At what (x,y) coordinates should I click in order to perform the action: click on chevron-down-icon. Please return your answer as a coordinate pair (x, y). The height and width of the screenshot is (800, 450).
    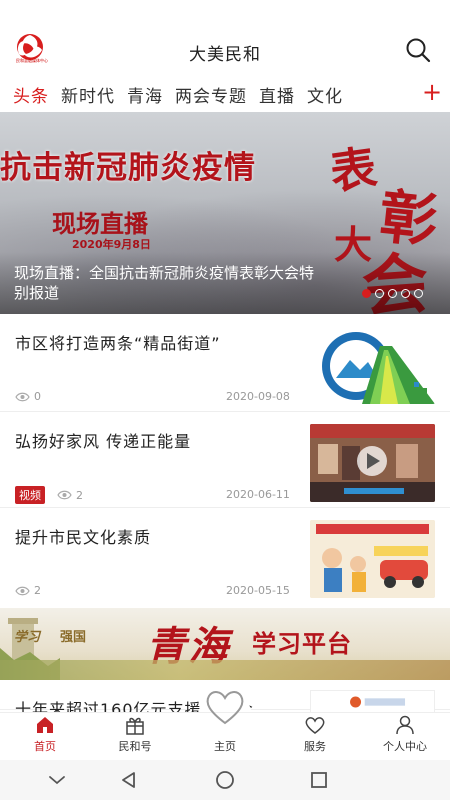
    Looking at the image, I should click on (57, 780).